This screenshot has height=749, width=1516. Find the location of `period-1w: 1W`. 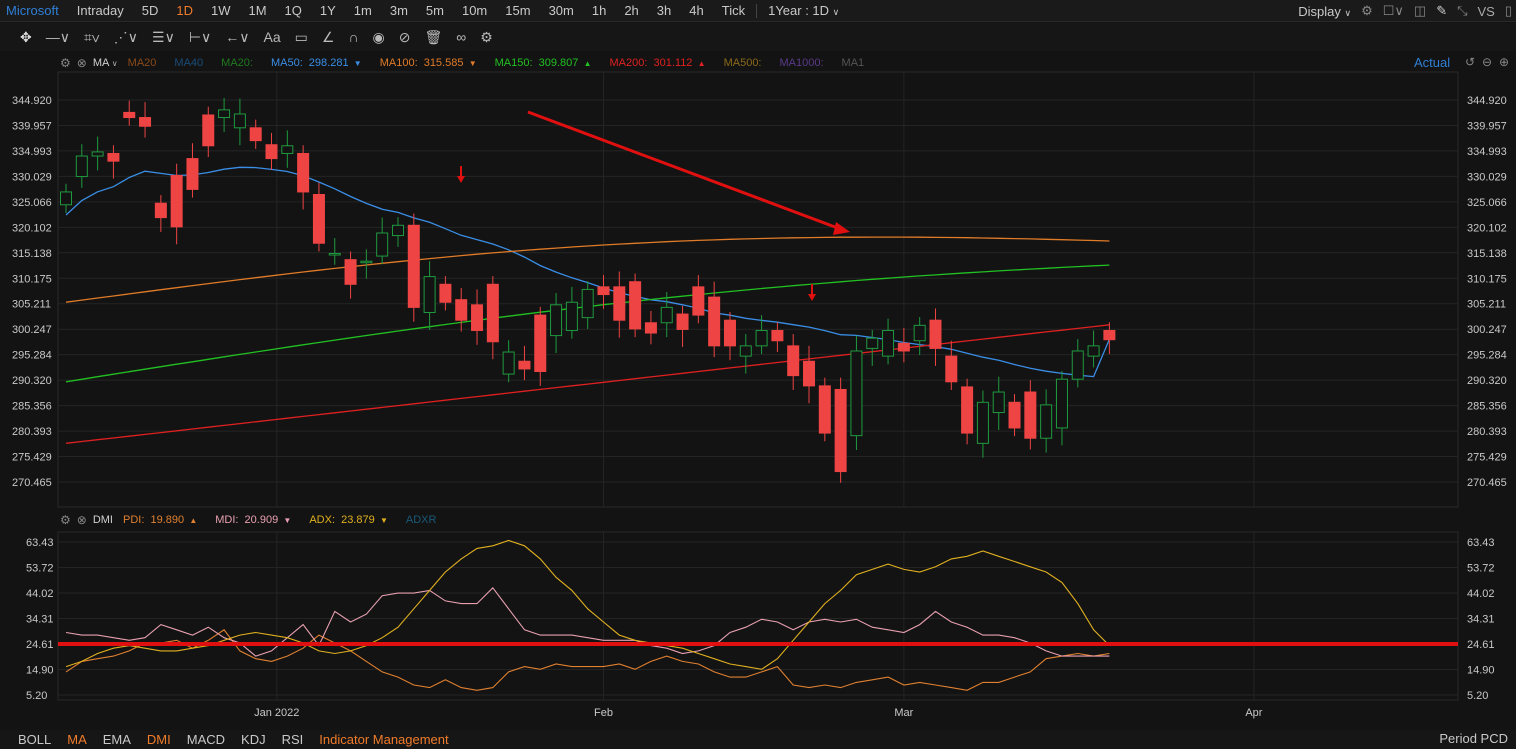

period-1w: 1W is located at coordinates (221, 10).